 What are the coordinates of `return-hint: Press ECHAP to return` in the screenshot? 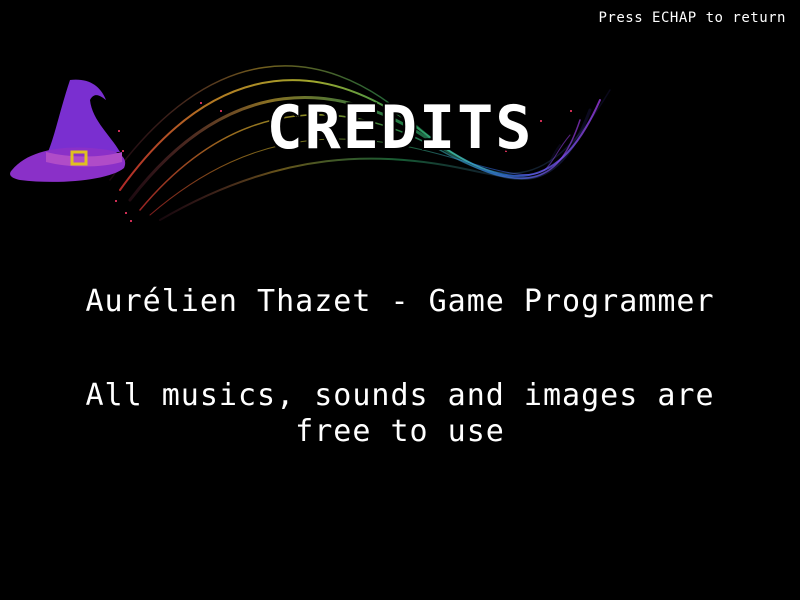 It's located at (692, 18).